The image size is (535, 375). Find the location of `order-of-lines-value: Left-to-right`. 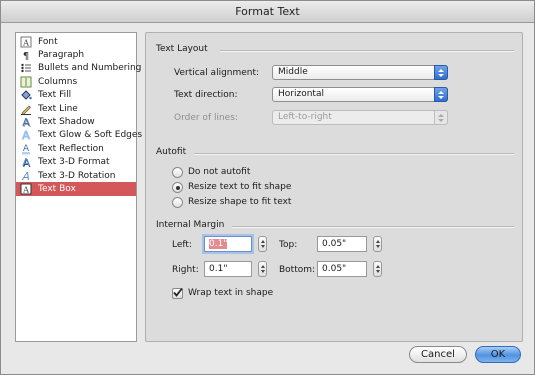

order-of-lines-value: Left-to-right is located at coordinates (305, 117).